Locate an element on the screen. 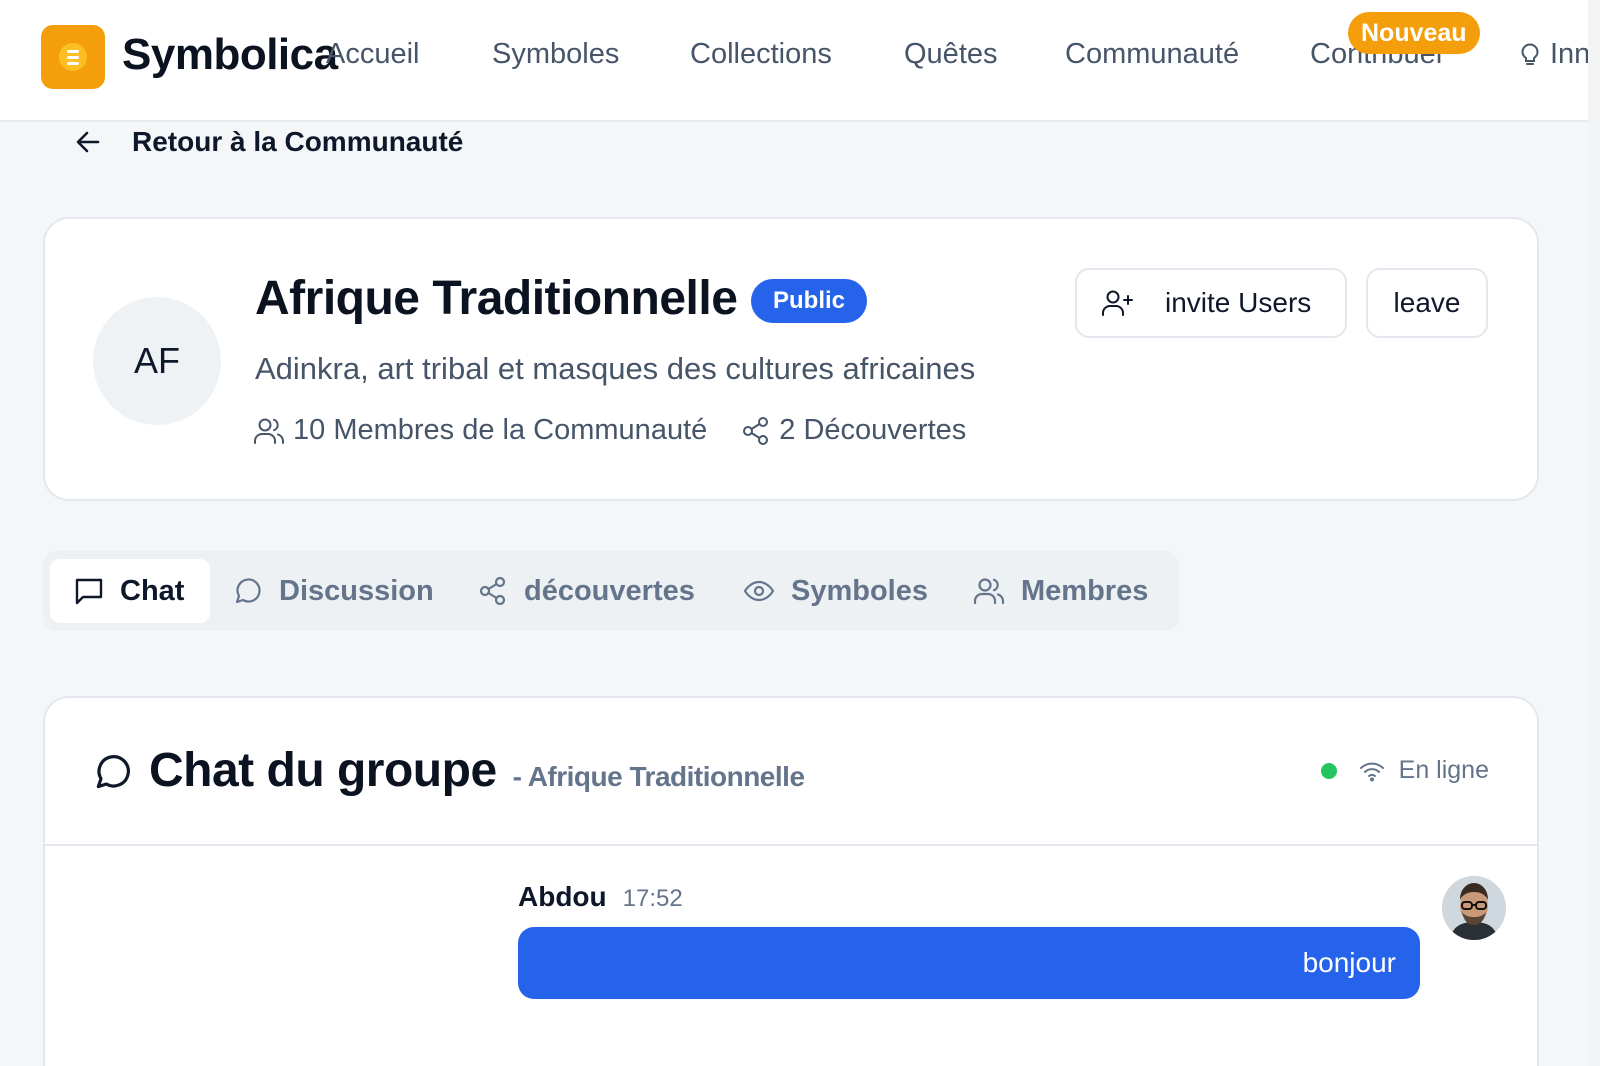 This screenshot has height=1066, width=1600. online-status-label: En ligne is located at coordinates (1443, 770).